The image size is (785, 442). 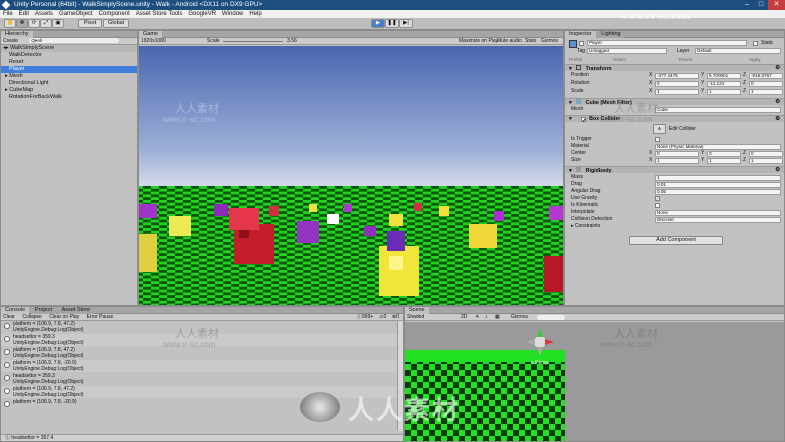 I want to click on menu-component: Component, so click(x=114, y=14).